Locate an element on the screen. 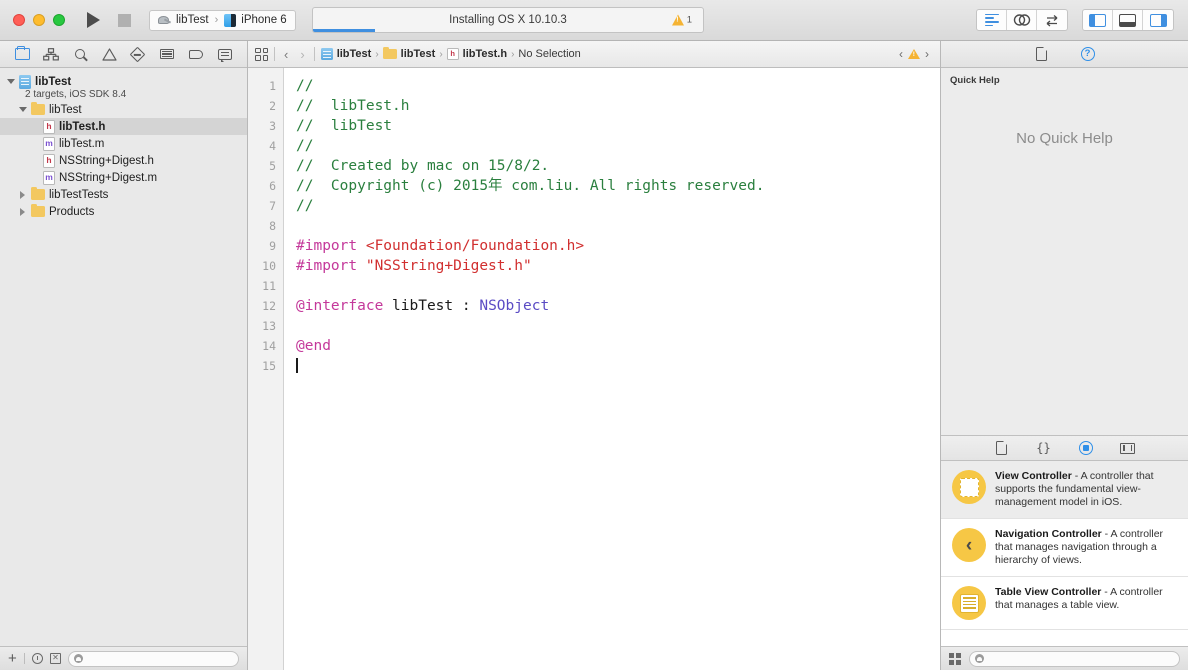 This screenshot has height=670, width=1188. quick-help-title: Quick Help is located at coordinates (975, 80).